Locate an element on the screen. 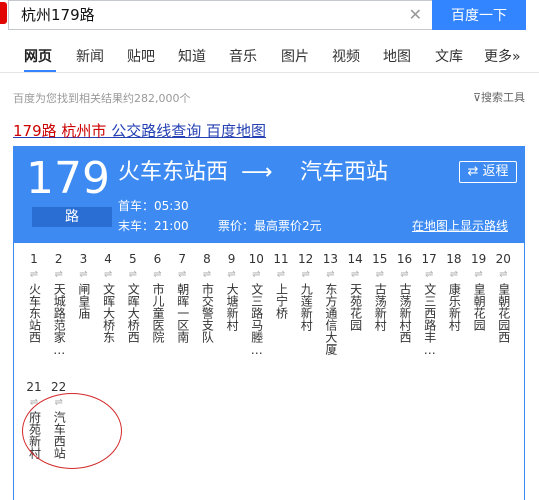  stop-item: 16 ⇌ 古荡新村西 is located at coordinates (405, 297).